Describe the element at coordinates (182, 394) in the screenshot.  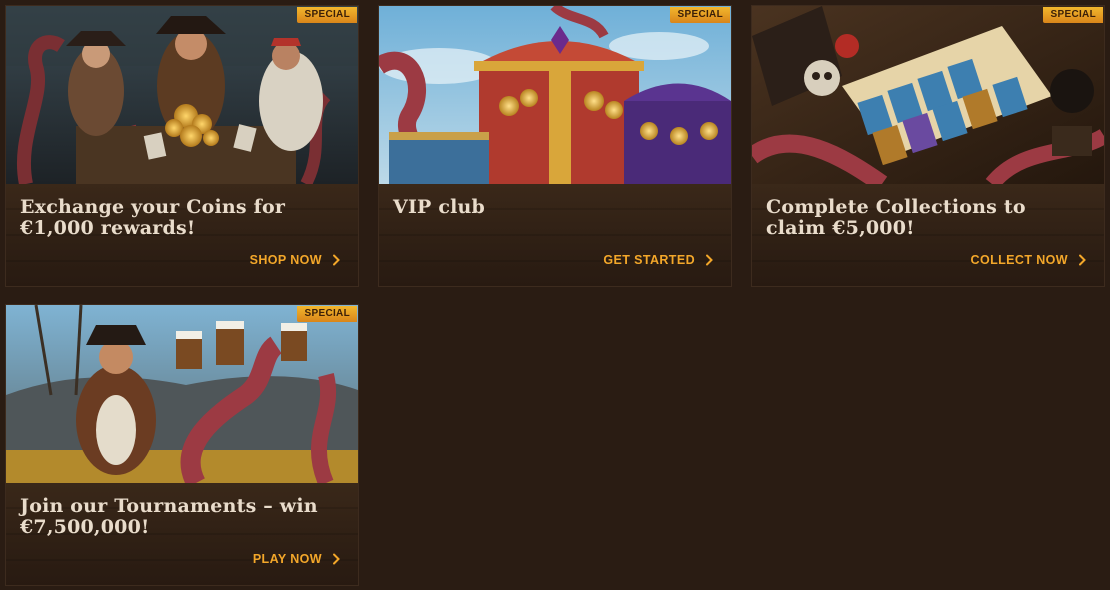
I see `promo-image-pirate-captain` at that location.